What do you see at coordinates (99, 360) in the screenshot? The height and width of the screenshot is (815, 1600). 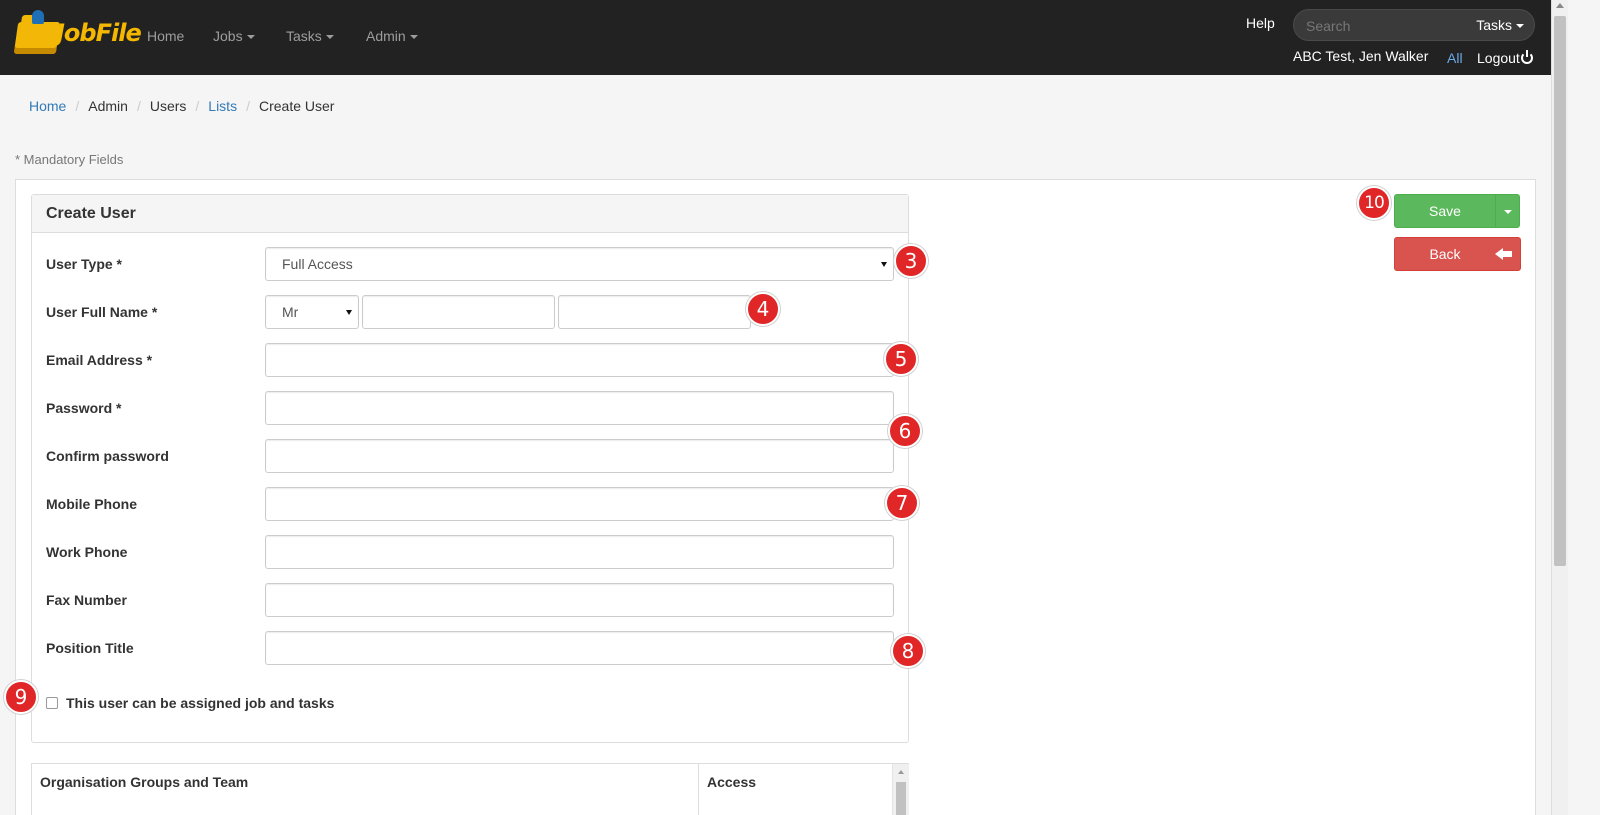 I see `email-label: Email Address *` at bounding box center [99, 360].